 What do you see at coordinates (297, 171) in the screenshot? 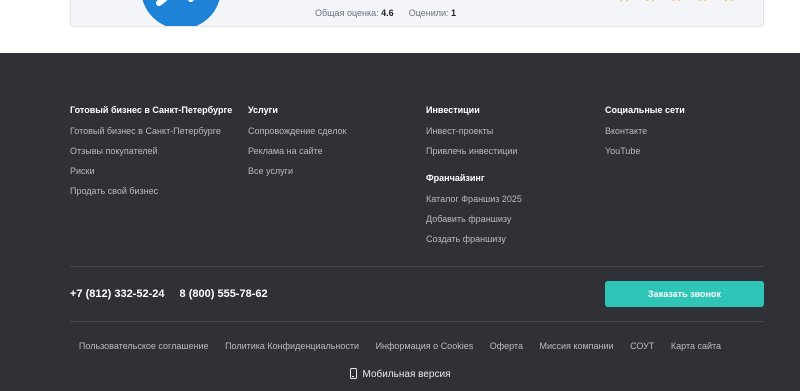
I see `footer-link: Все услуги` at bounding box center [297, 171].